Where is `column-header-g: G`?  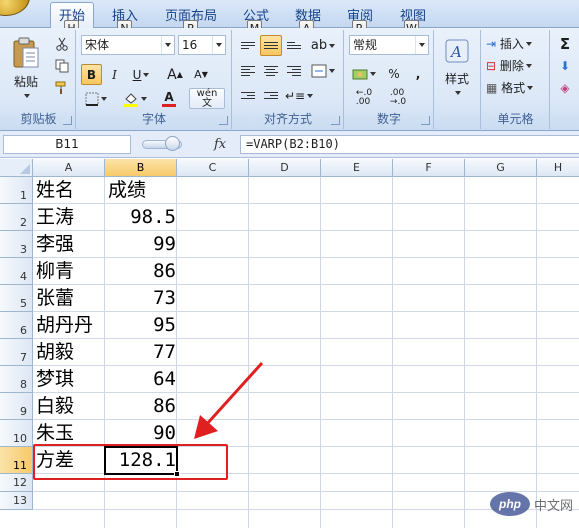 column-header-g: G is located at coordinates (501, 168).